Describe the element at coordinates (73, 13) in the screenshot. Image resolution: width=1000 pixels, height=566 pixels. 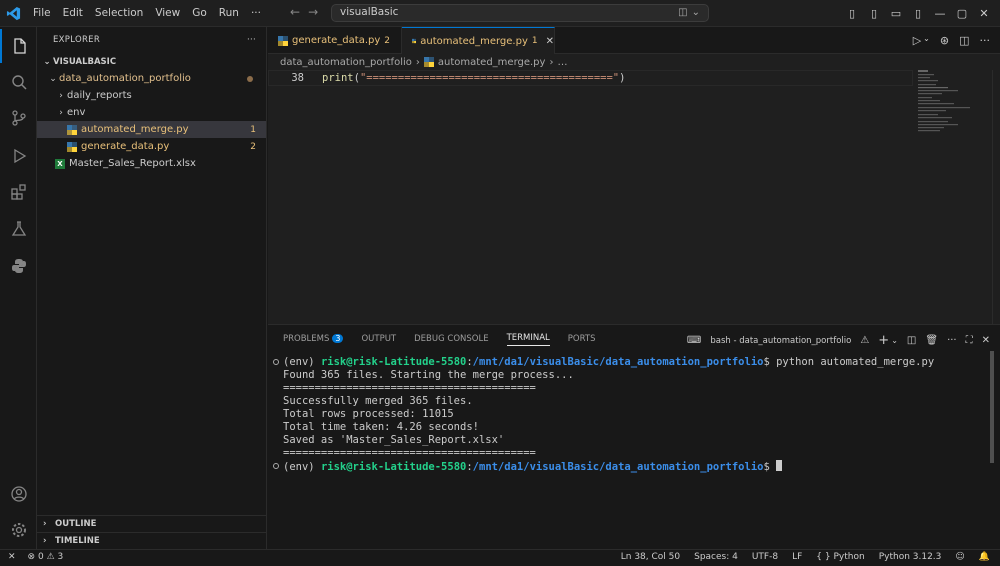
I see `menu-edit: Edit` at that location.